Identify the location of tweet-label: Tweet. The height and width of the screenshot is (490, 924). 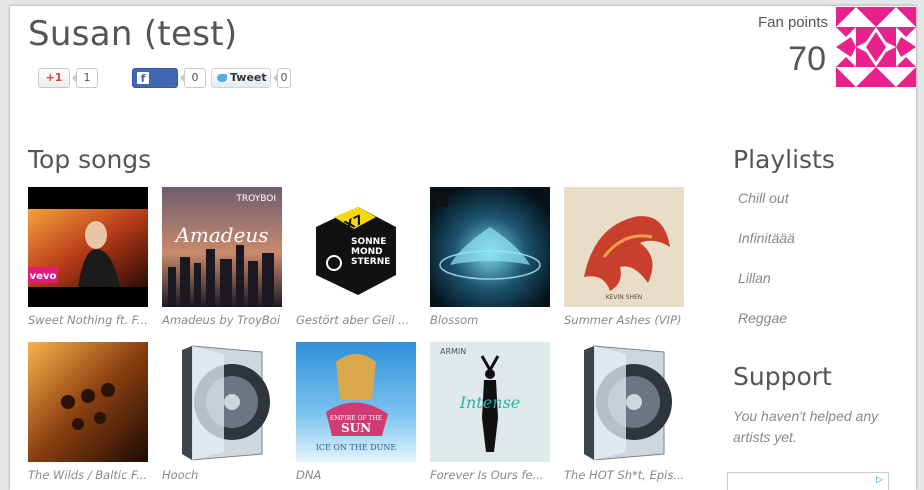
(248, 77).